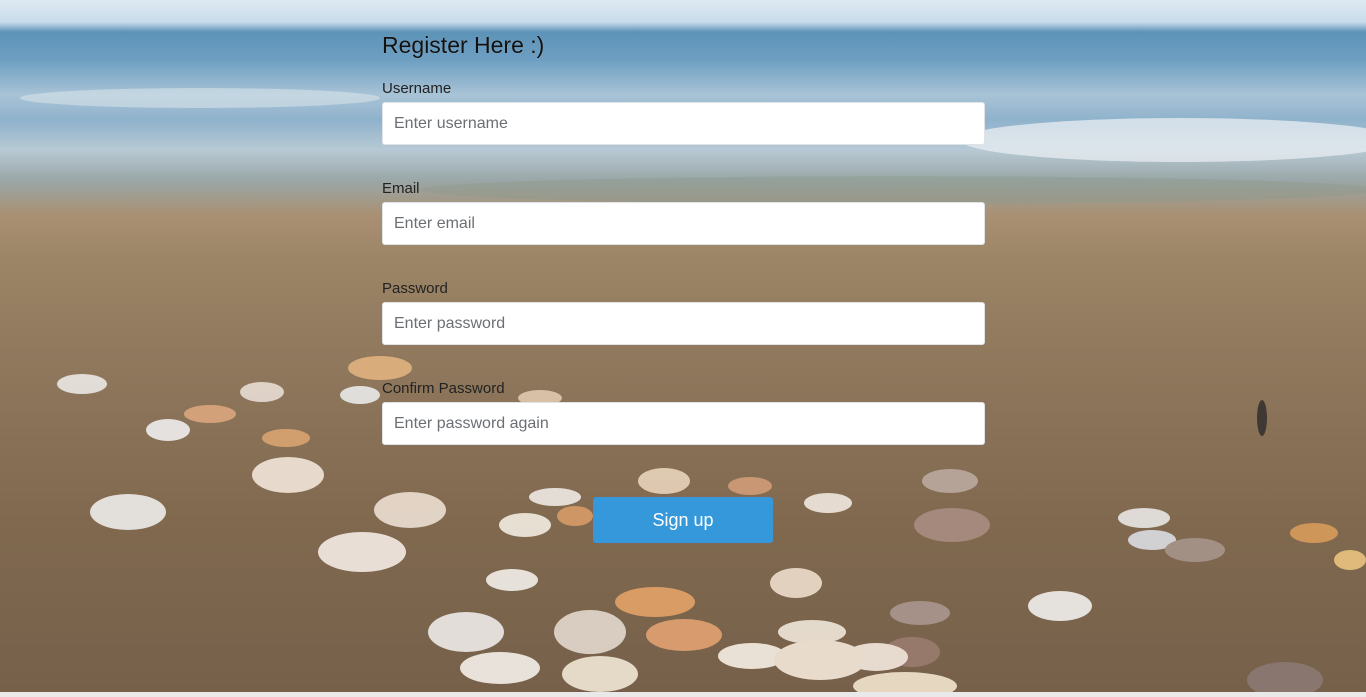 The height and width of the screenshot is (697, 1366). I want to click on confirm-password-input, so click(683, 423).